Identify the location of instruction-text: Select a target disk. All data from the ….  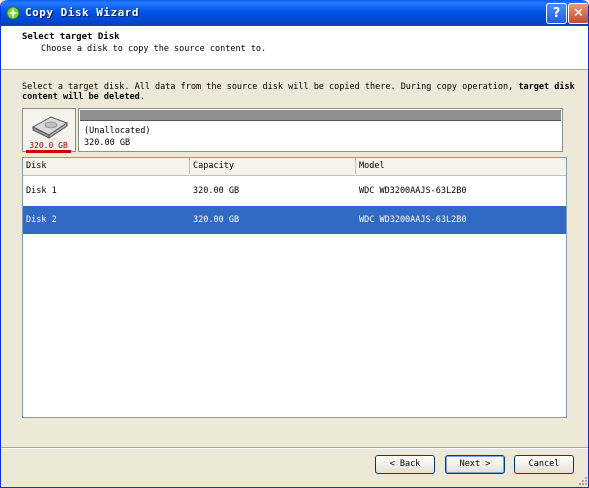
(302, 92).